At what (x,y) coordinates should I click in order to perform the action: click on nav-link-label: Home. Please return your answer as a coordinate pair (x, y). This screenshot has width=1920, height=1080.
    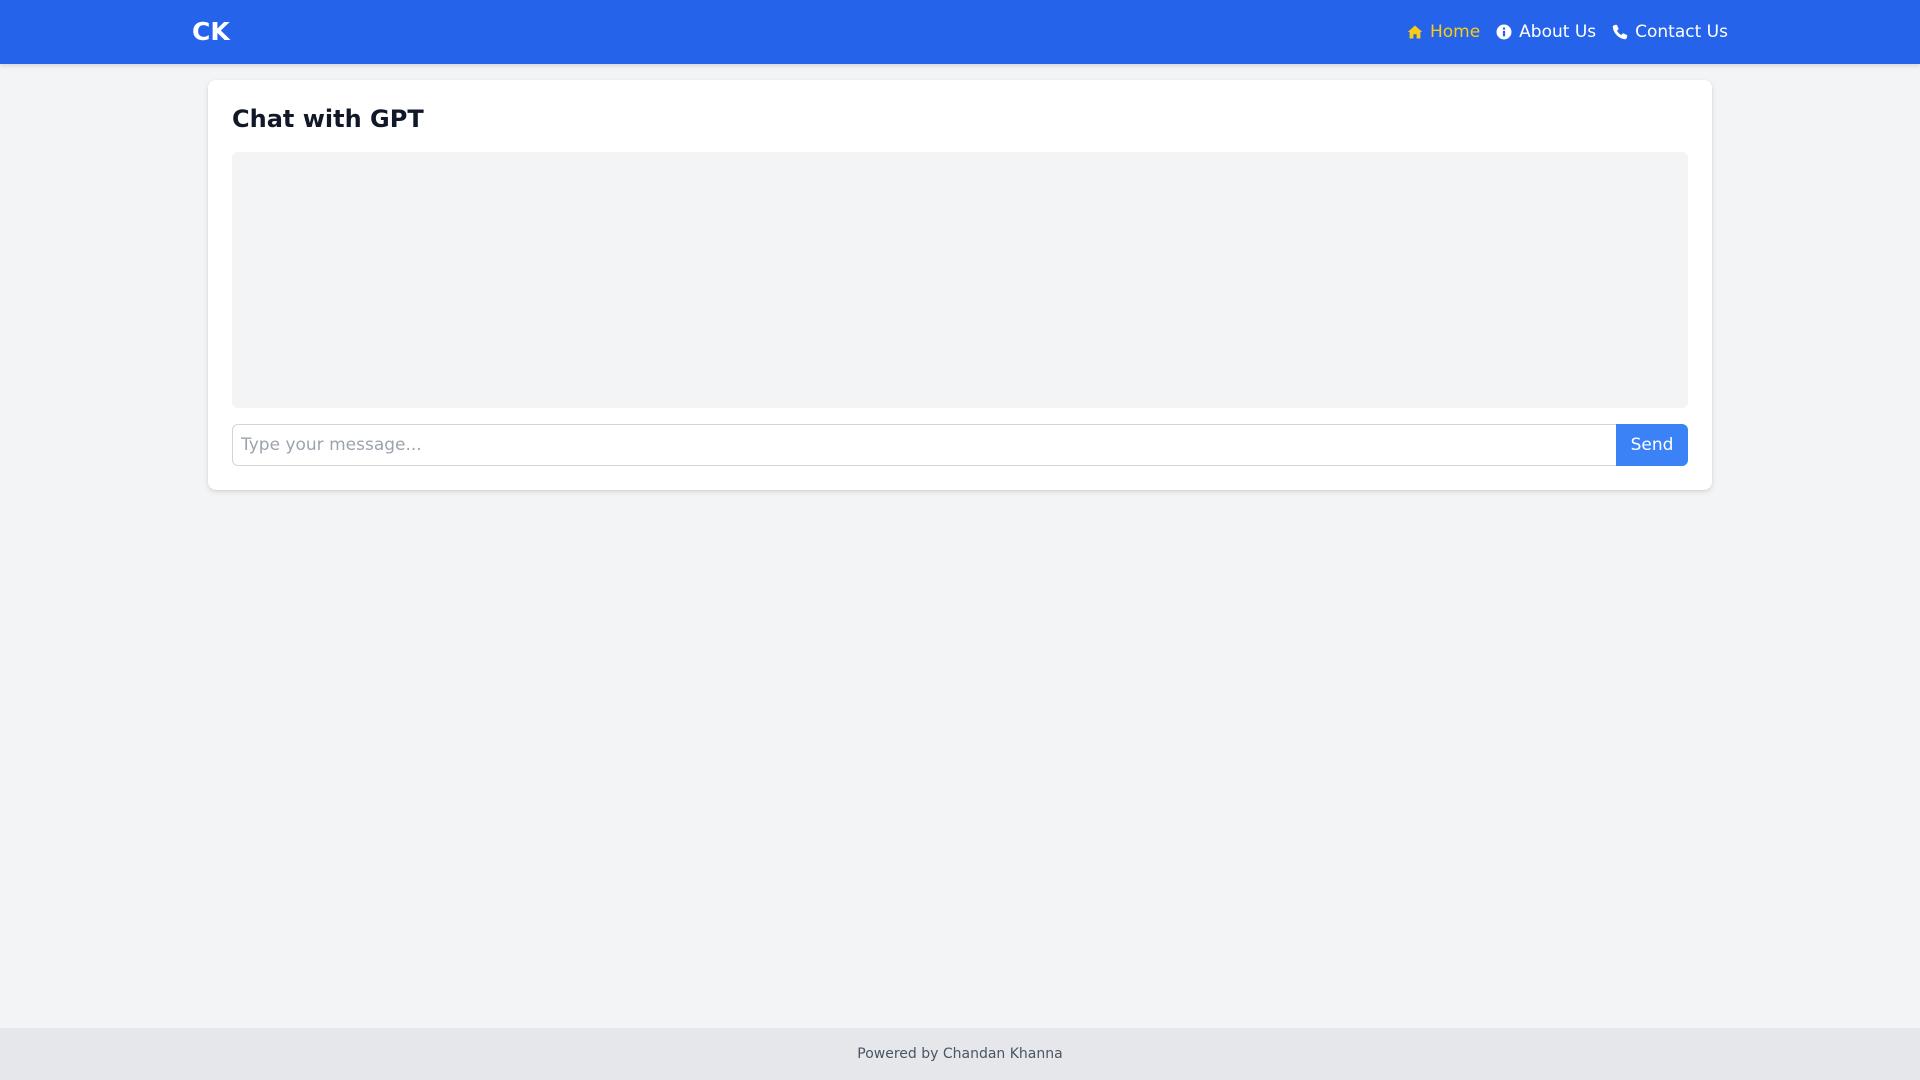
    Looking at the image, I should click on (1455, 32).